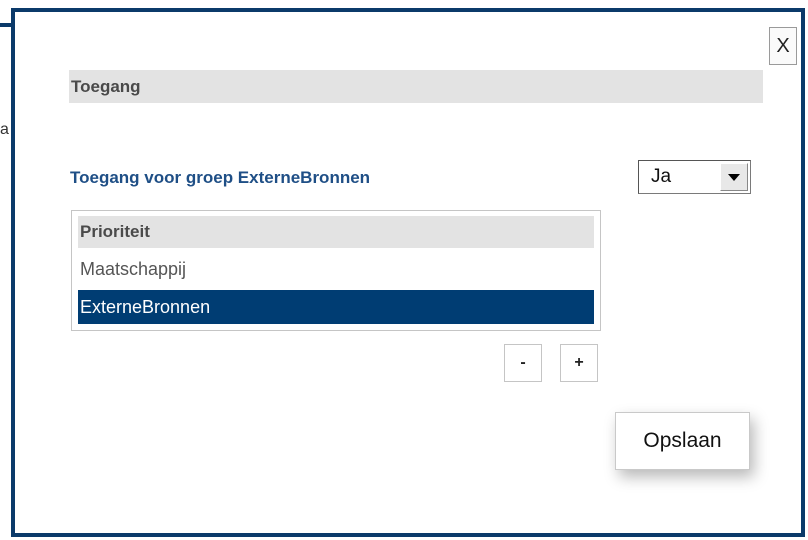 The height and width of the screenshot is (540, 808). What do you see at coordinates (734, 177) in the screenshot?
I see `chevron-down-icon` at bounding box center [734, 177].